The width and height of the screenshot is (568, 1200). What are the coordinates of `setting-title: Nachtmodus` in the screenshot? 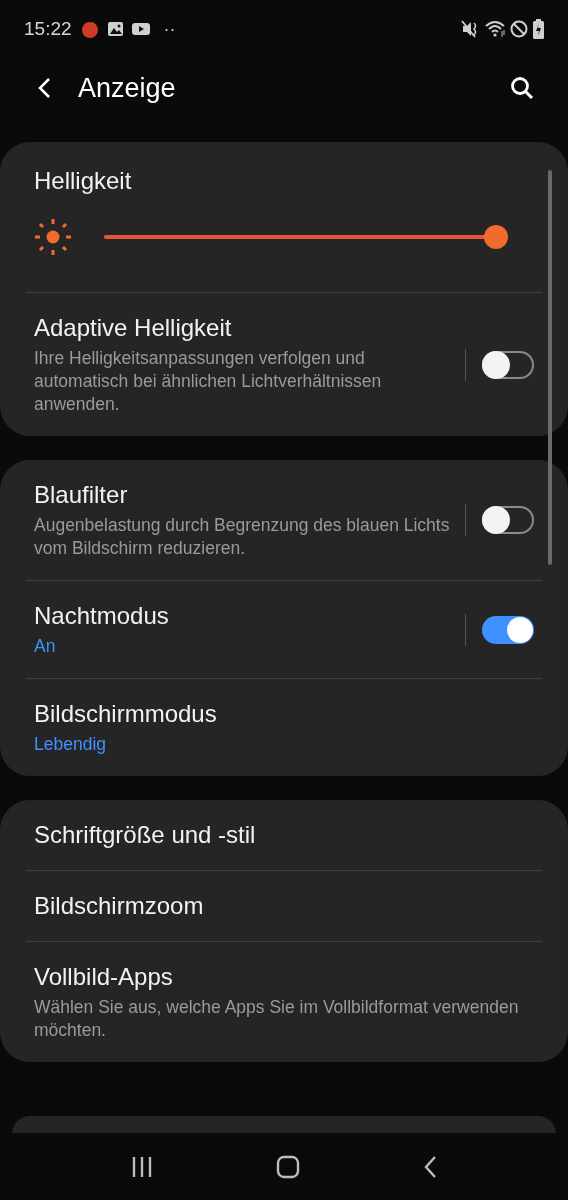 It's located at (102, 616).